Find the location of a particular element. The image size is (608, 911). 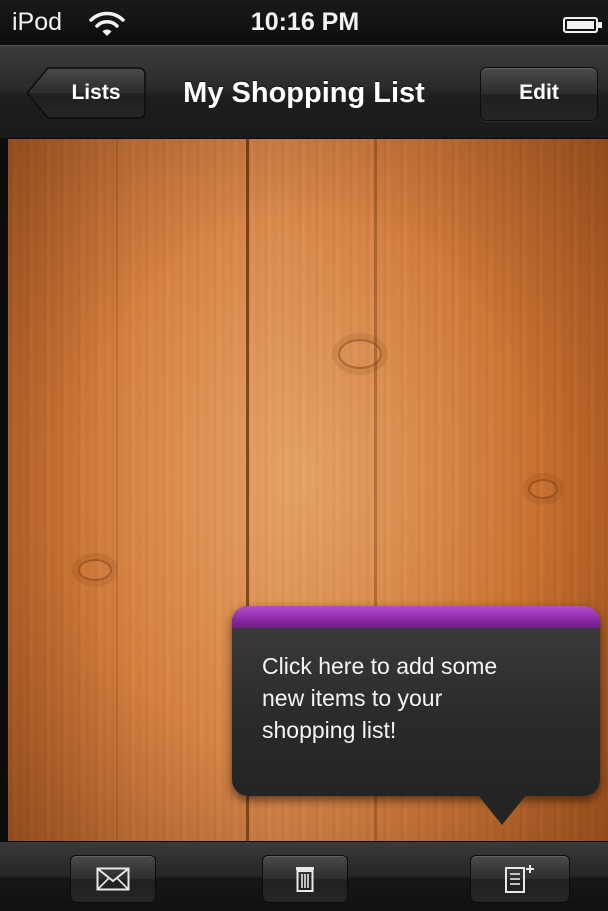

status-time: 10:16 PM is located at coordinates (305, 22).